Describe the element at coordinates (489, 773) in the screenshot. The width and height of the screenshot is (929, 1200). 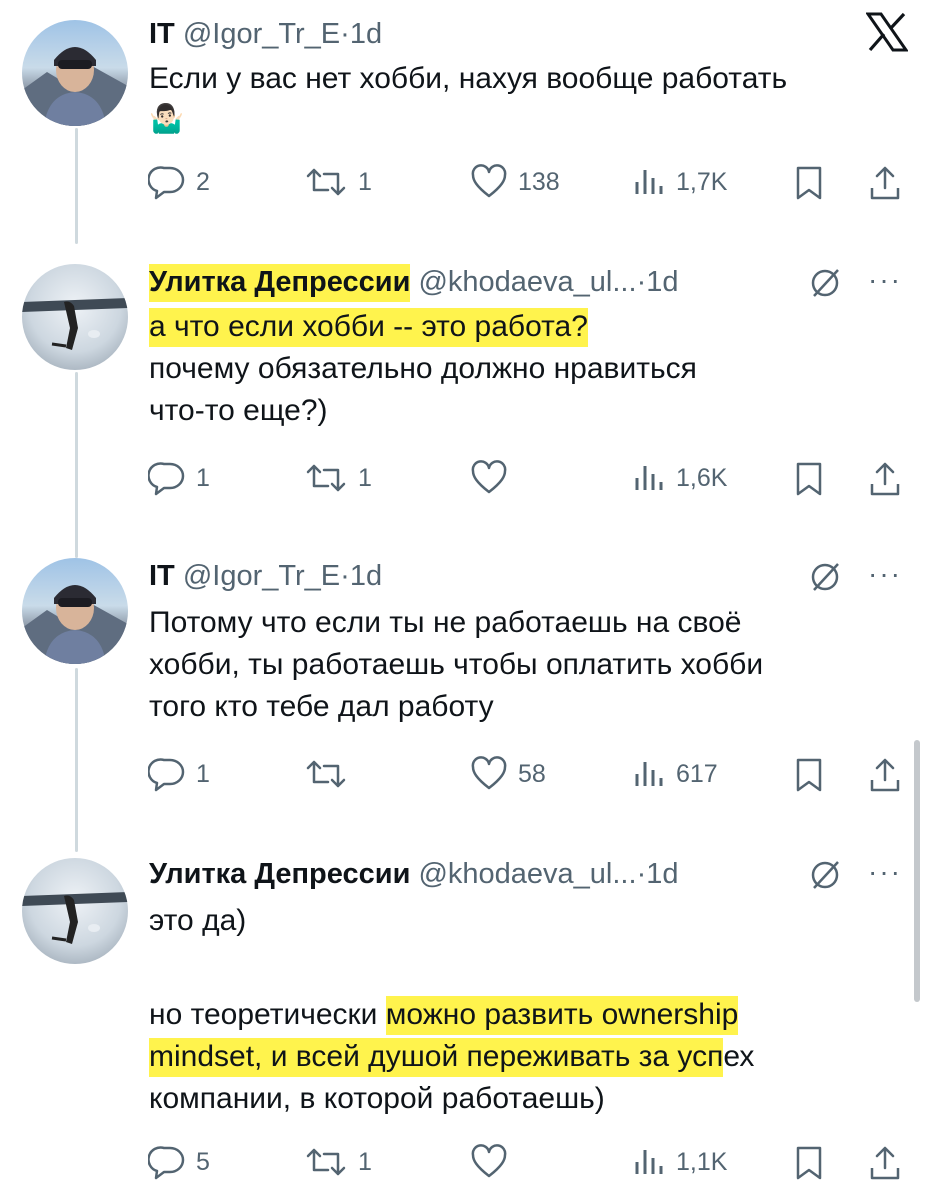
I see `heart-icon` at that location.